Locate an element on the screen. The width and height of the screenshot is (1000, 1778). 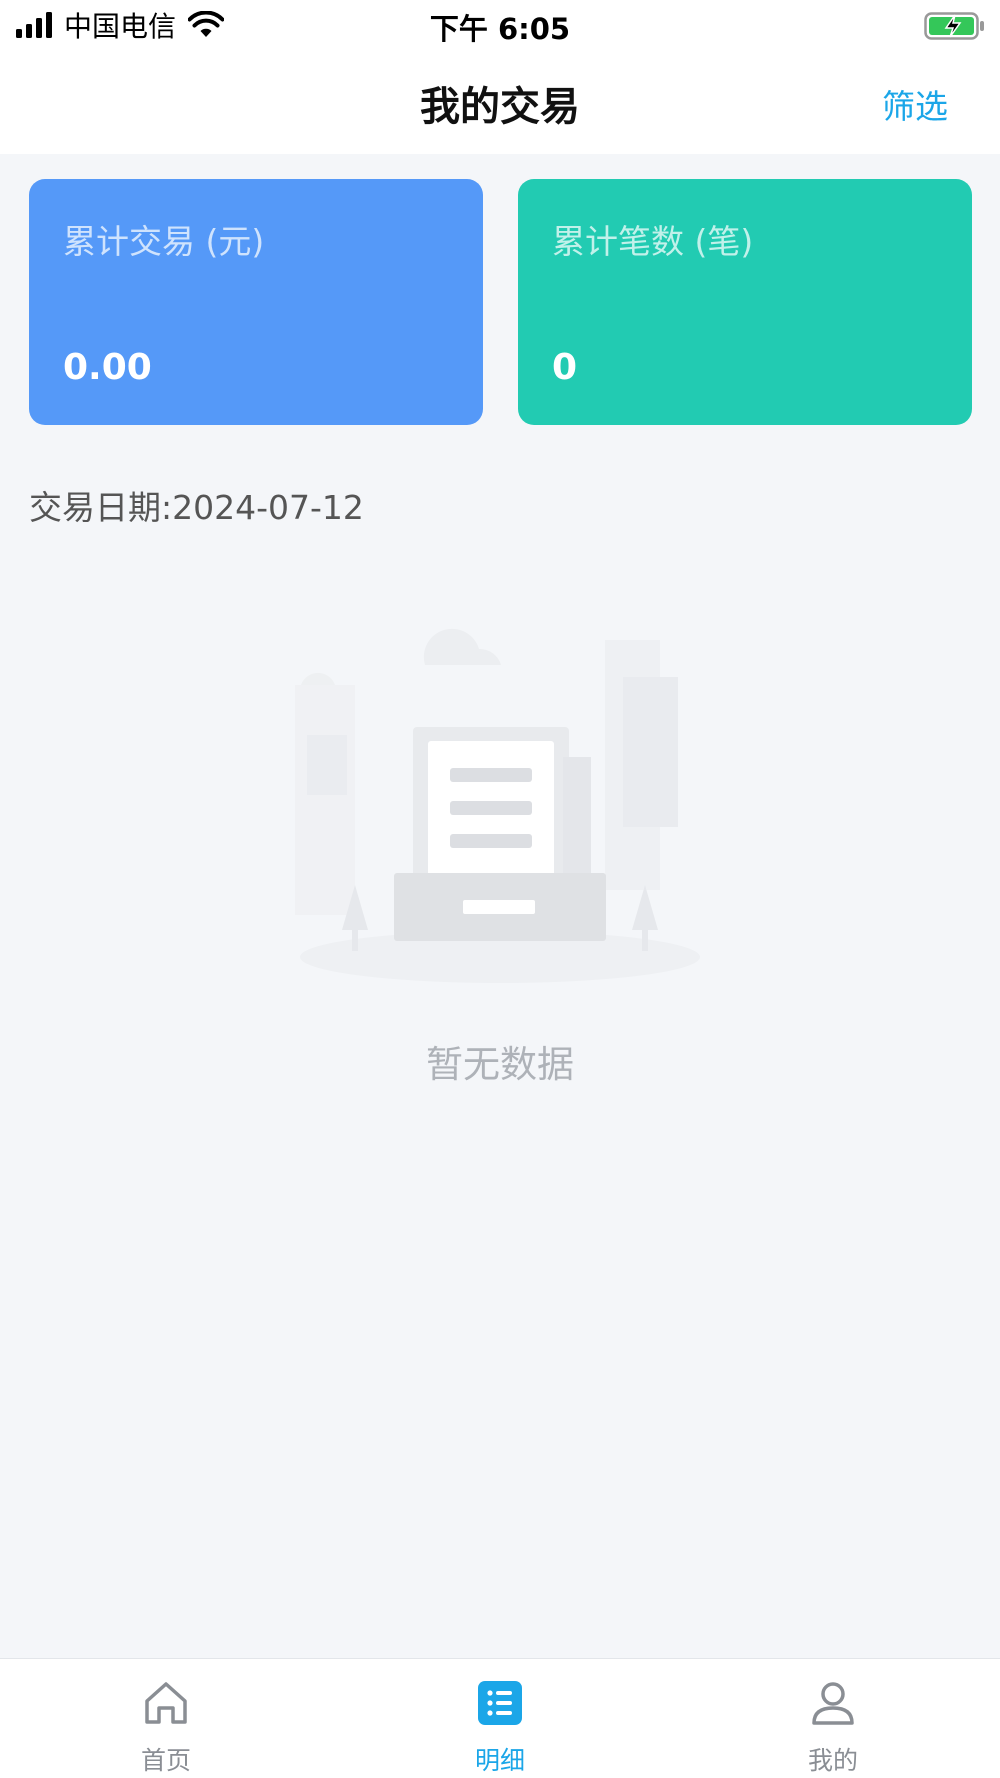
nav-bar: 我的交易 筛选 is located at coordinates (500, 102).